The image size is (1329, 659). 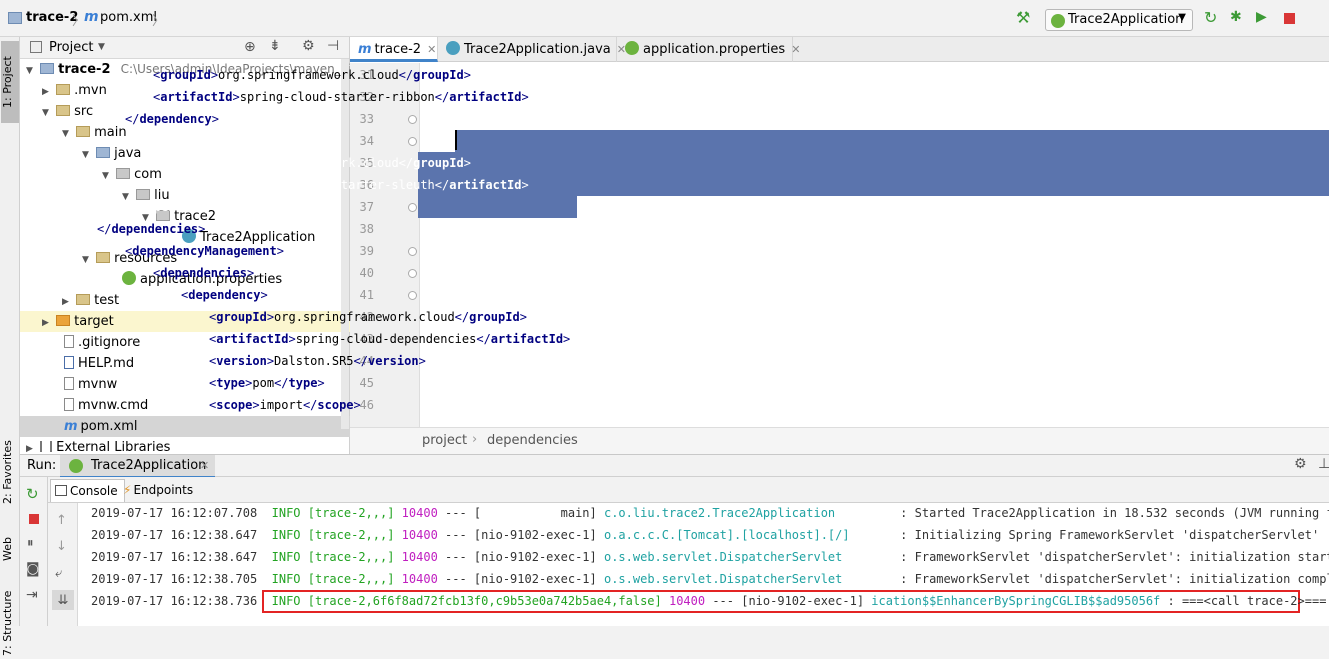 What do you see at coordinates (532, 49) in the screenshot?
I see `tab-trace2application-java: Trace2Application.java ✕` at bounding box center [532, 49].